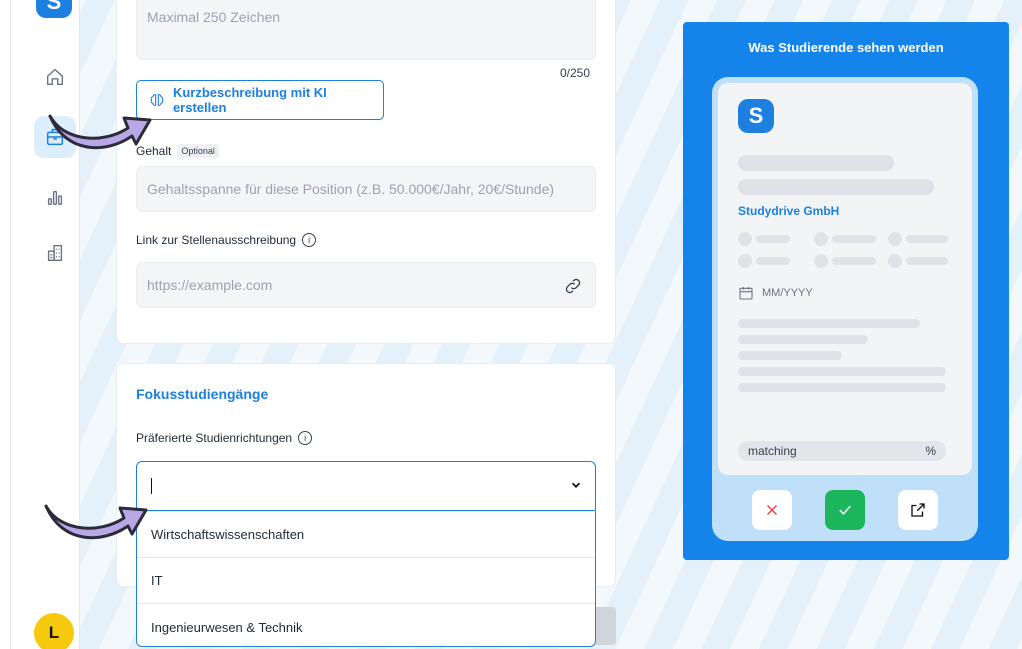 The image size is (1022, 649). I want to click on home-icon, so click(55, 77).